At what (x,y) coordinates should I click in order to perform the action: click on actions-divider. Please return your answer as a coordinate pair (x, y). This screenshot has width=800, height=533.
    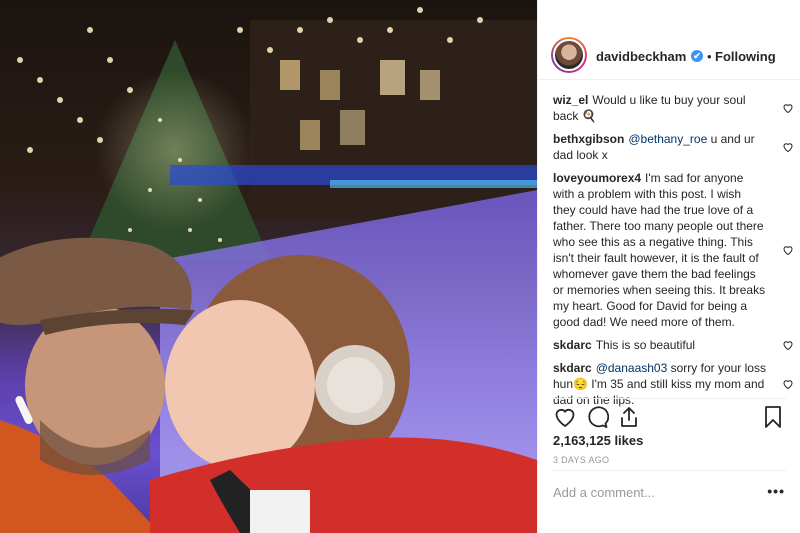
    Looking at the image, I should click on (669, 398).